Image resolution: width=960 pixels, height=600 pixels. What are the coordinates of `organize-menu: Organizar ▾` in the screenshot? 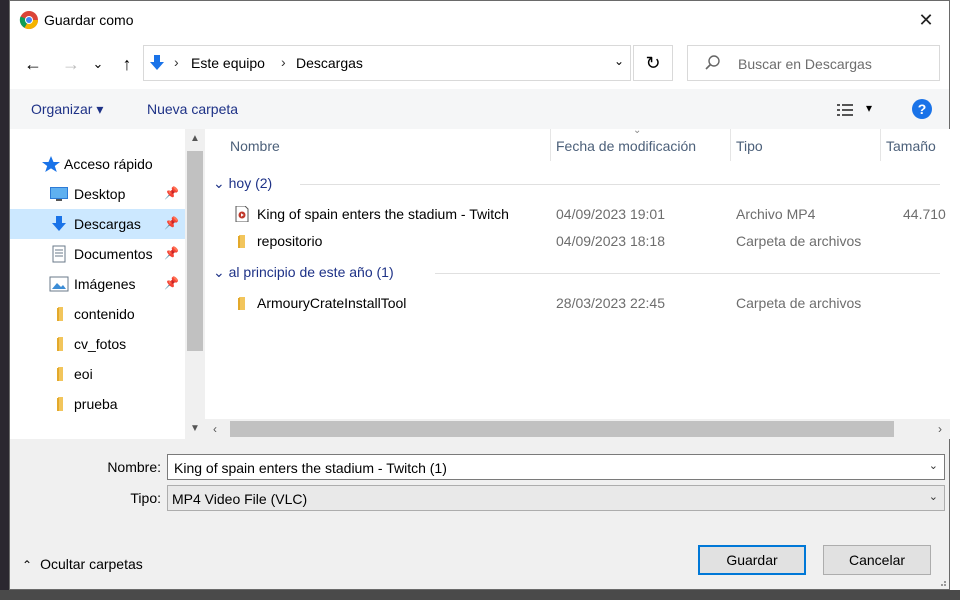 It's located at (67, 109).